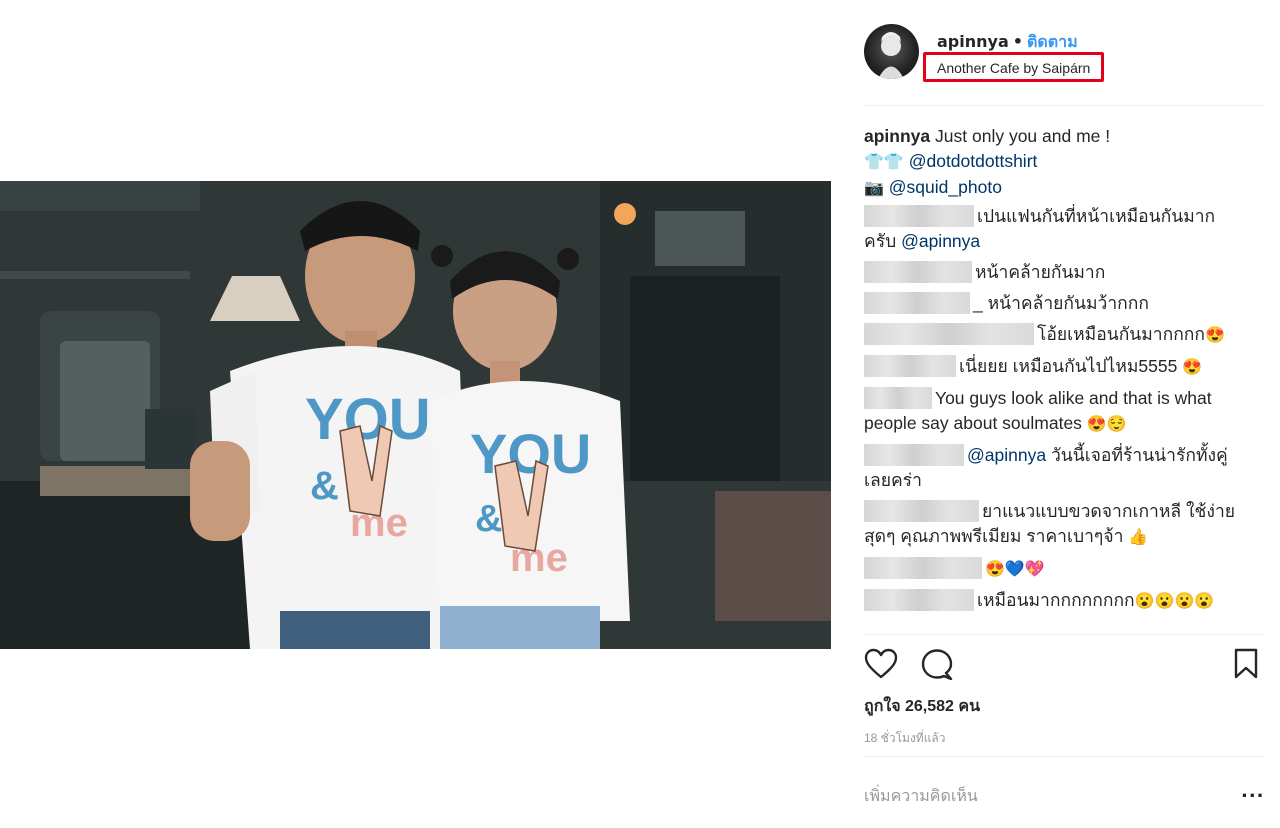  What do you see at coordinates (884, 162) in the screenshot?
I see `shirt-emoji-icon: 👕👕` at bounding box center [884, 162].